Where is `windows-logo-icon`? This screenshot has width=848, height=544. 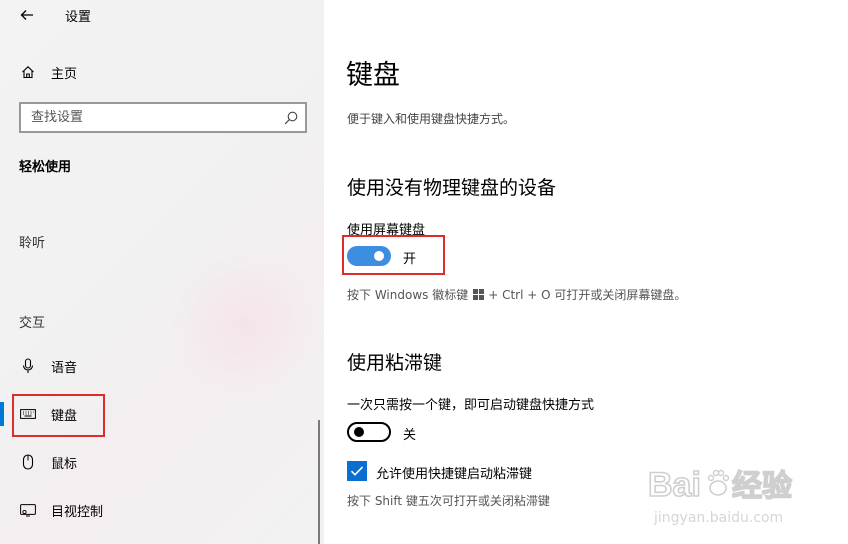 windows-logo-icon is located at coordinates (479, 294).